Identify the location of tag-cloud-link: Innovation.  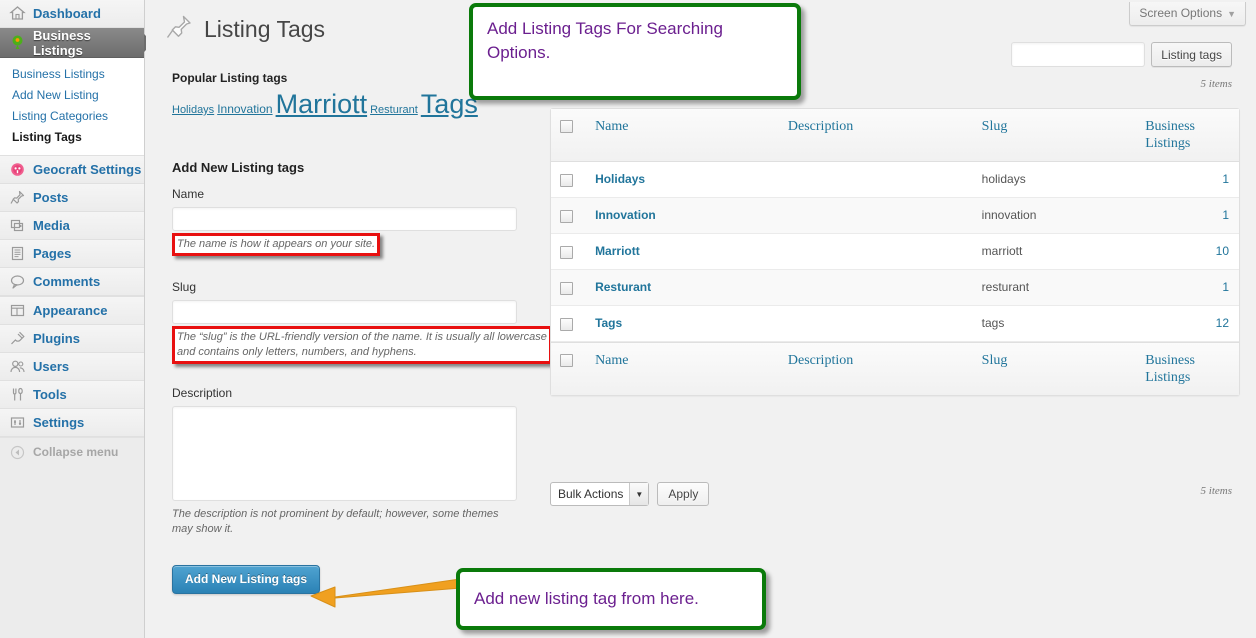
(244, 109).